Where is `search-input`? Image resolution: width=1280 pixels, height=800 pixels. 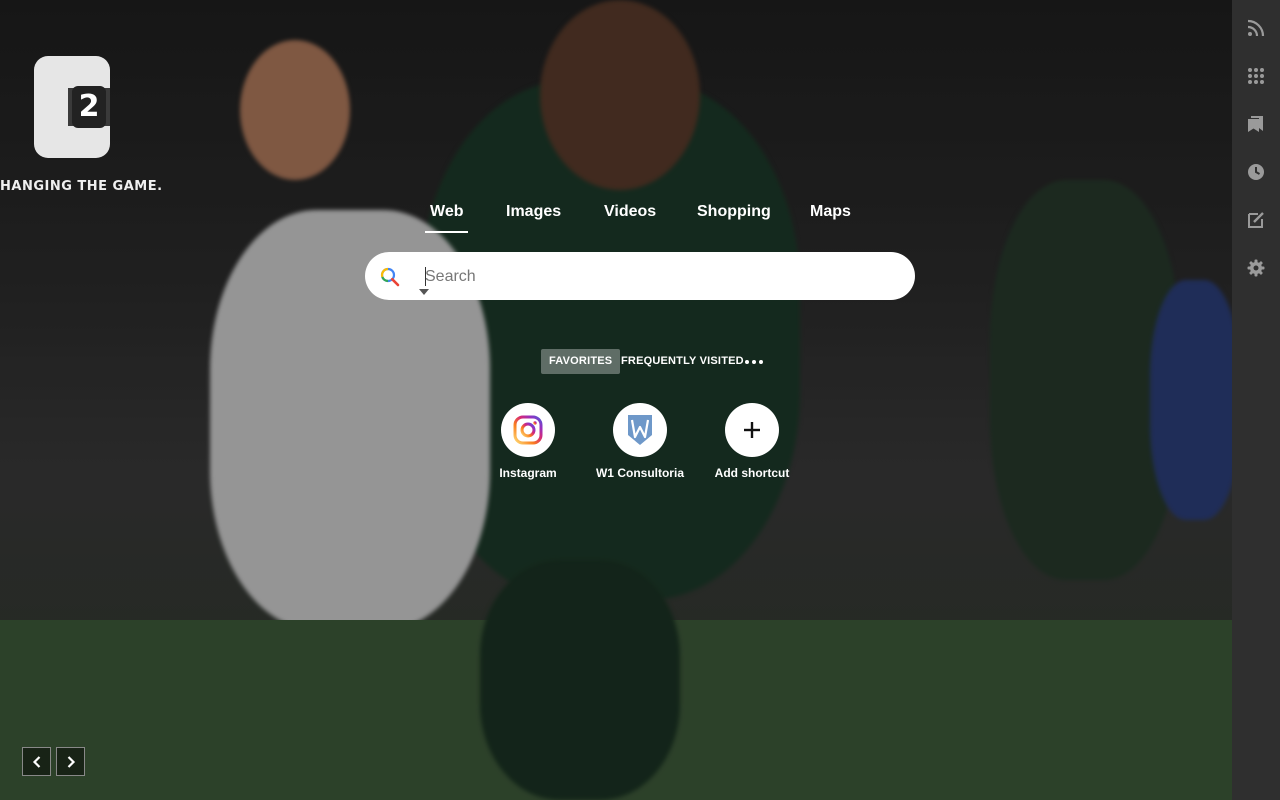
search-input is located at coordinates (660, 277).